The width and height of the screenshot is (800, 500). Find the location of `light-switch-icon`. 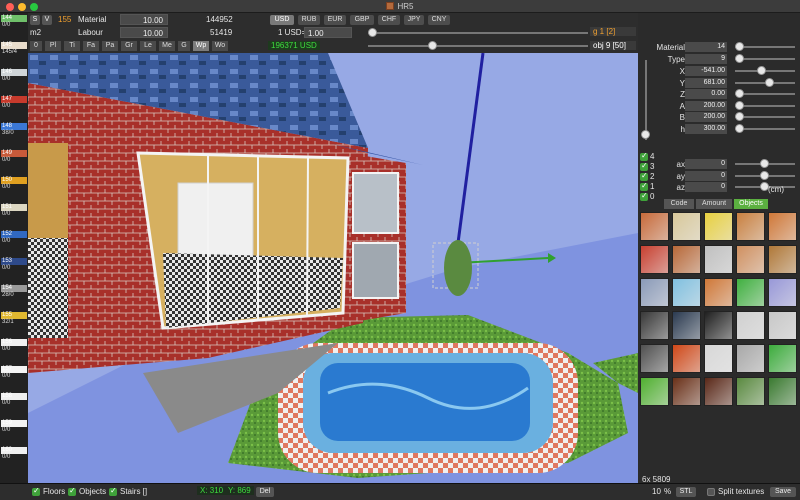

light-switch-icon is located at coordinates (654, 391).